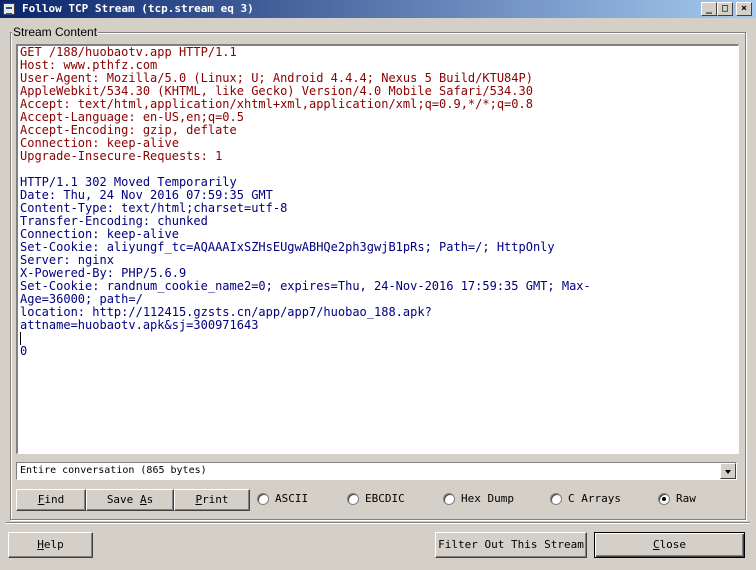 The image size is (756, 570). Describe the element at coordinates (487, 498) in the screenshot. I see `format-hex-dump-label: Hex Dump` at that location.